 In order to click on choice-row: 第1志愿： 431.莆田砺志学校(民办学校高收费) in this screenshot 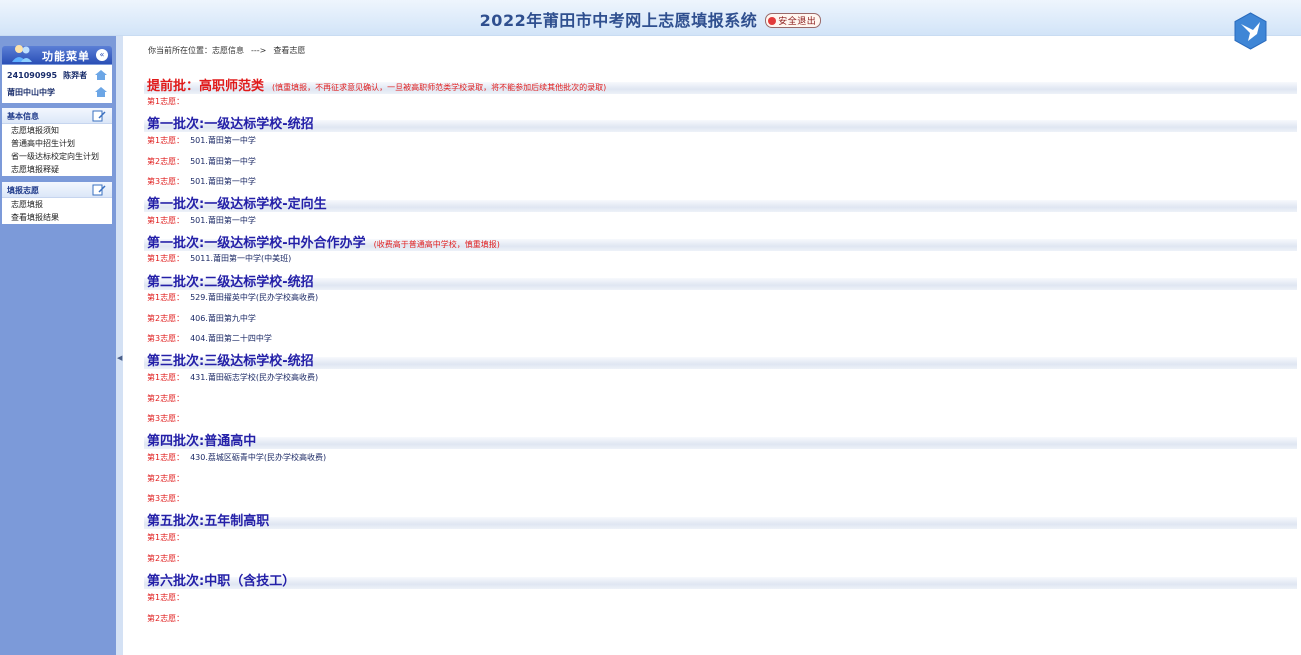, I will do `click(233, 377)`.